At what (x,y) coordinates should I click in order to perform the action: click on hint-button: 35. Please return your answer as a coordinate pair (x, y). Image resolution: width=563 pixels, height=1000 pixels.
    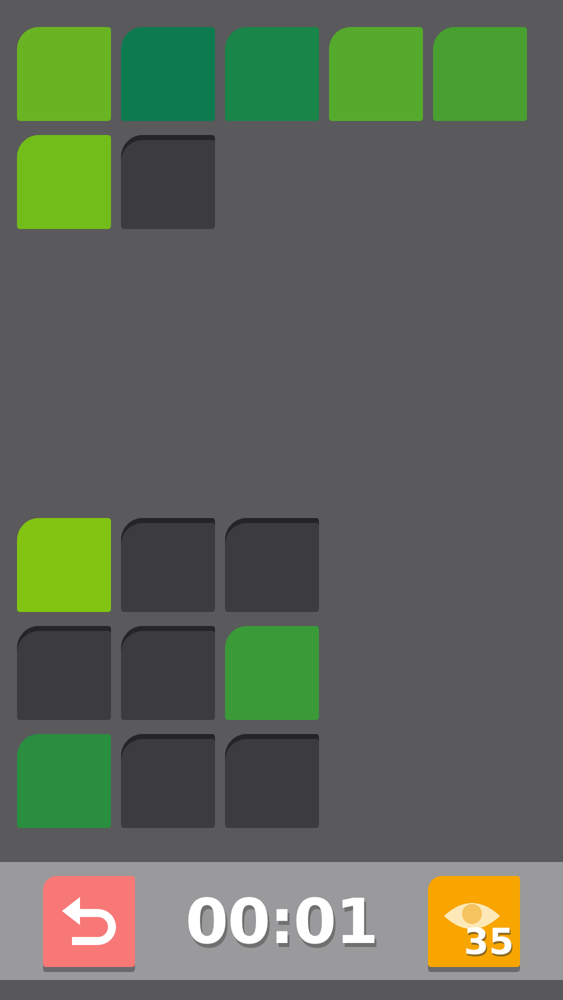
    Looking at the image, I should click on (474, 921).